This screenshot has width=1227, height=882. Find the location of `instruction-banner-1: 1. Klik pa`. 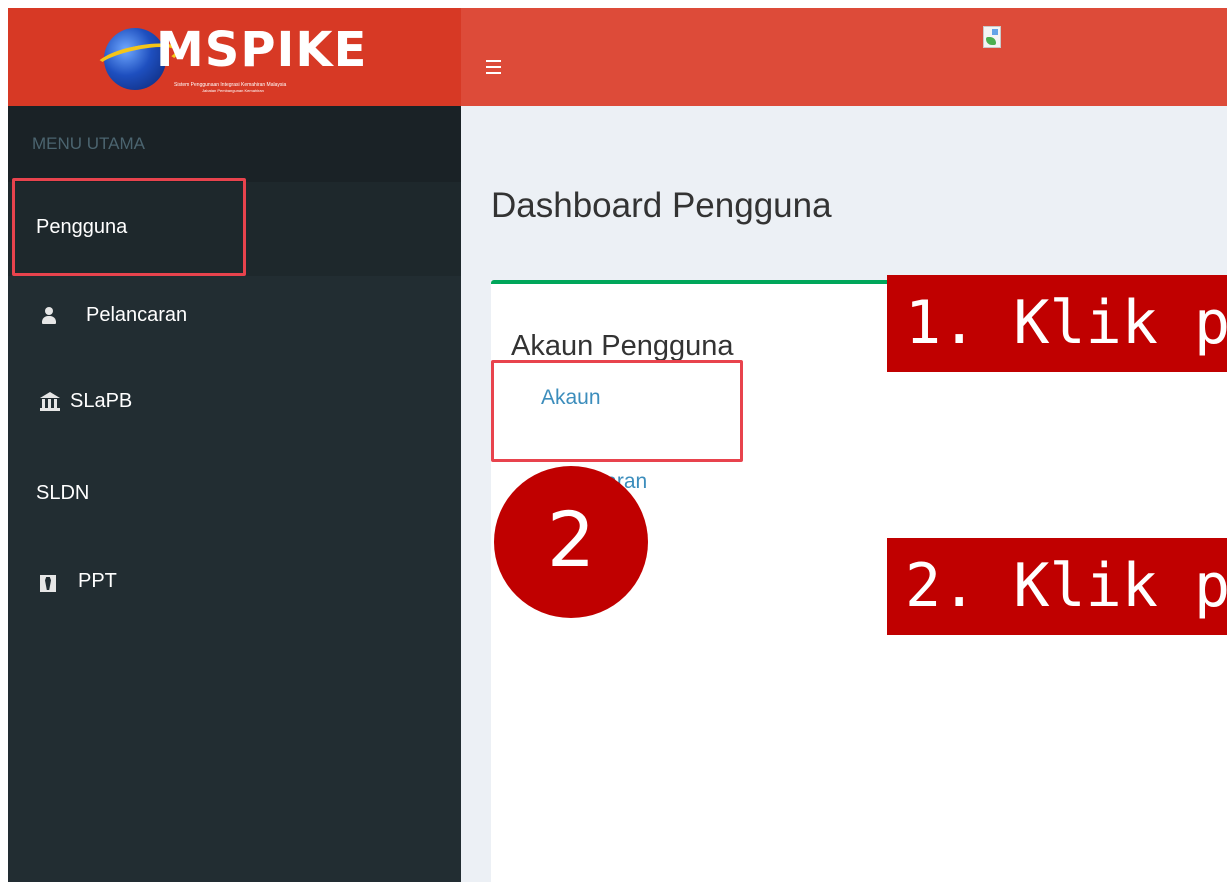

instruction-banner-1: 1. Klik pa is located at coordinates (1057, 323).